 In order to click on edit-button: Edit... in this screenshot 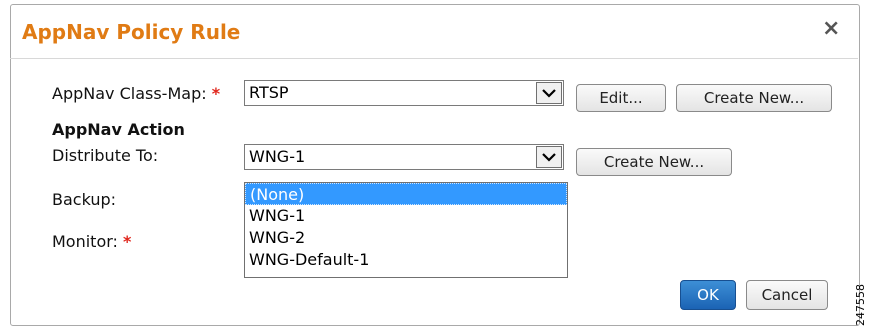, I will do `click(621, 98)`.